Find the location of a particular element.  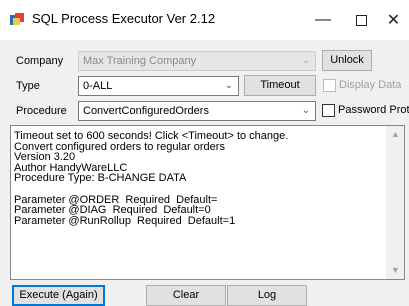

scroll-down-icon: ▼ is located at coordinates (395, 270).